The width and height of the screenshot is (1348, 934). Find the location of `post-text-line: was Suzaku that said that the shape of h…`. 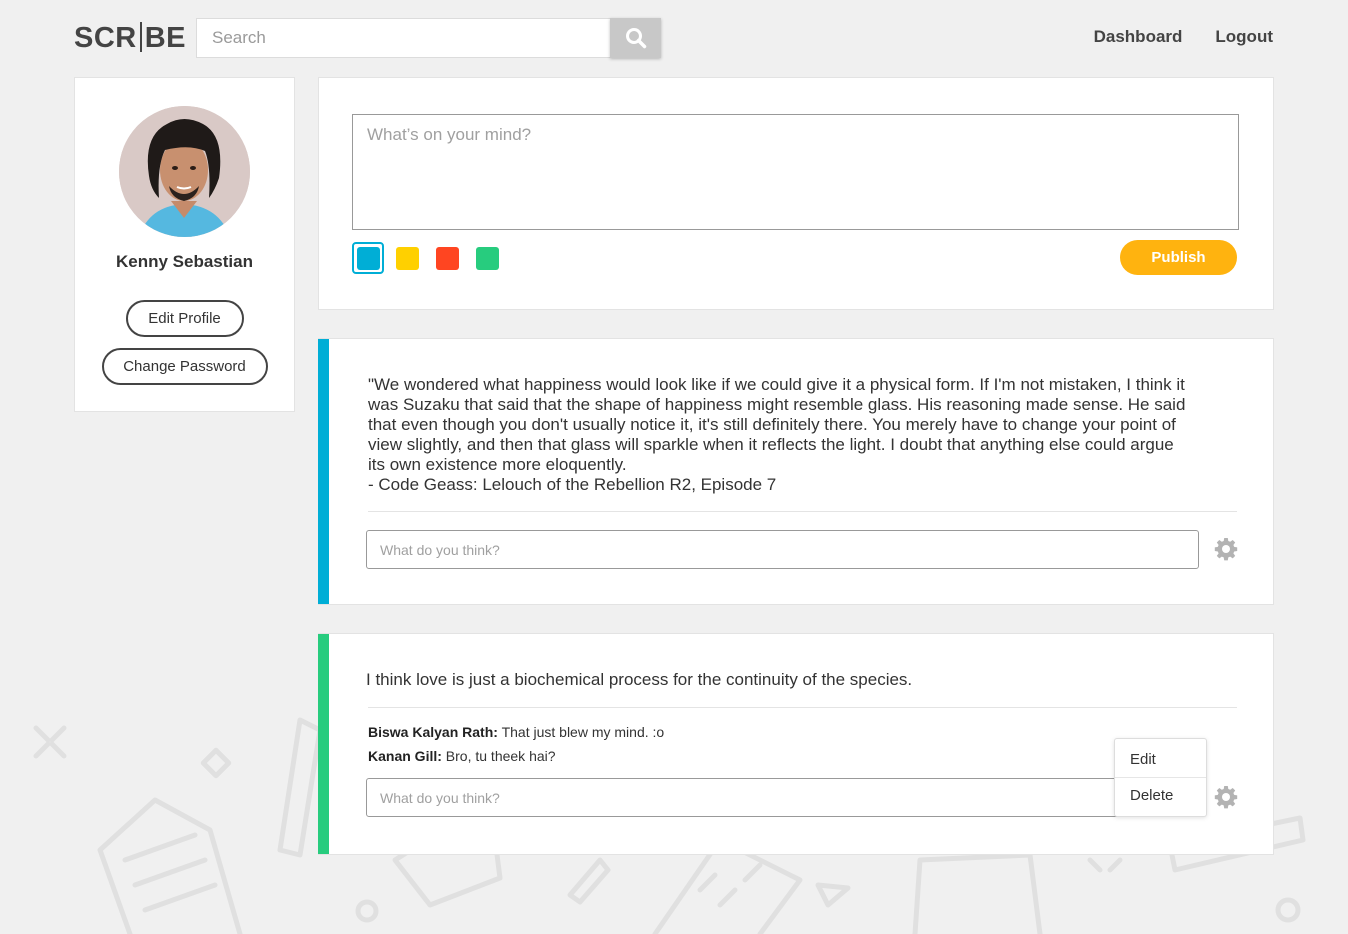

post-text-line: was Suzaku that said that the shape of h… is located at coordinates (777, 404).